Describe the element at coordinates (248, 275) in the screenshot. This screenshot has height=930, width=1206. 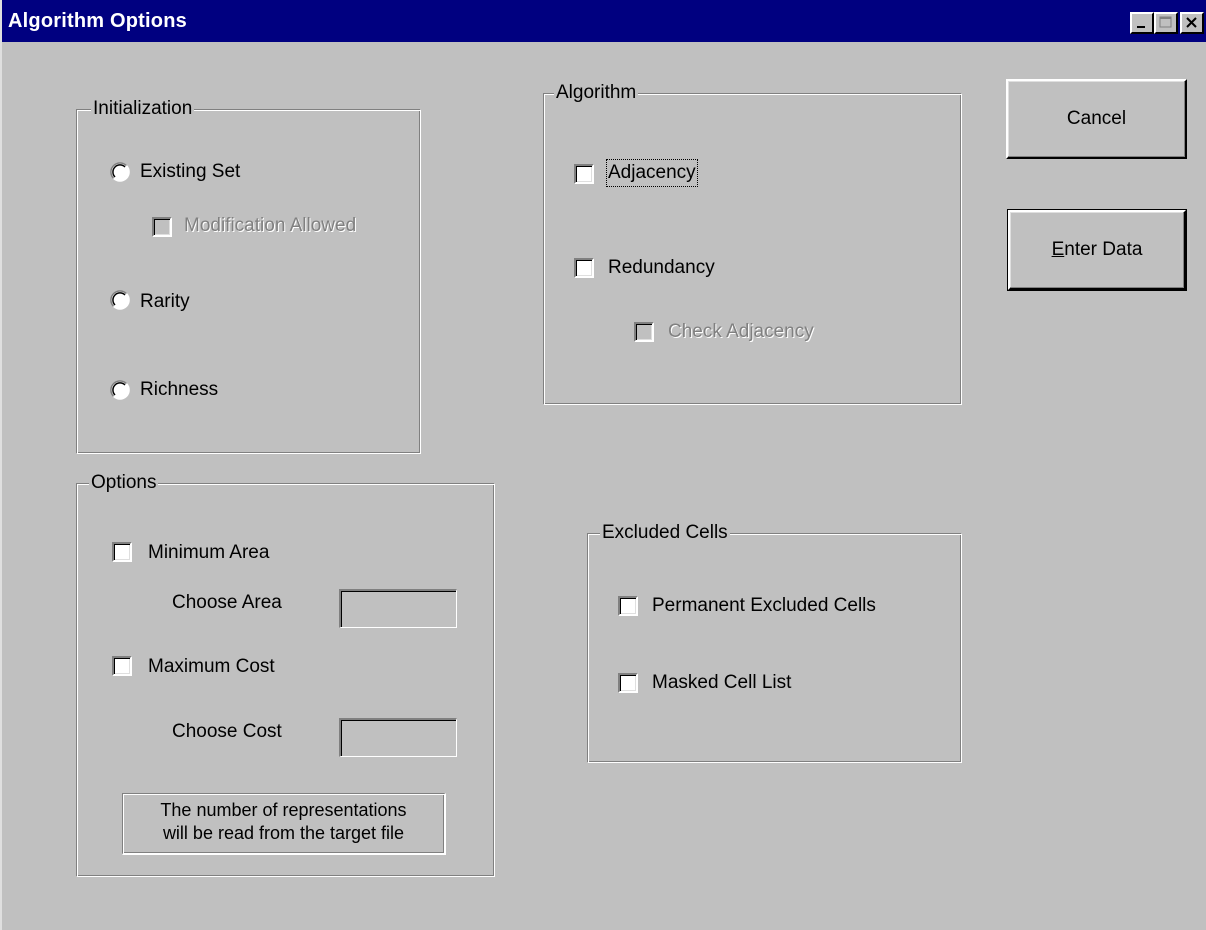
I see `initialization-group: Initialization` at that location.